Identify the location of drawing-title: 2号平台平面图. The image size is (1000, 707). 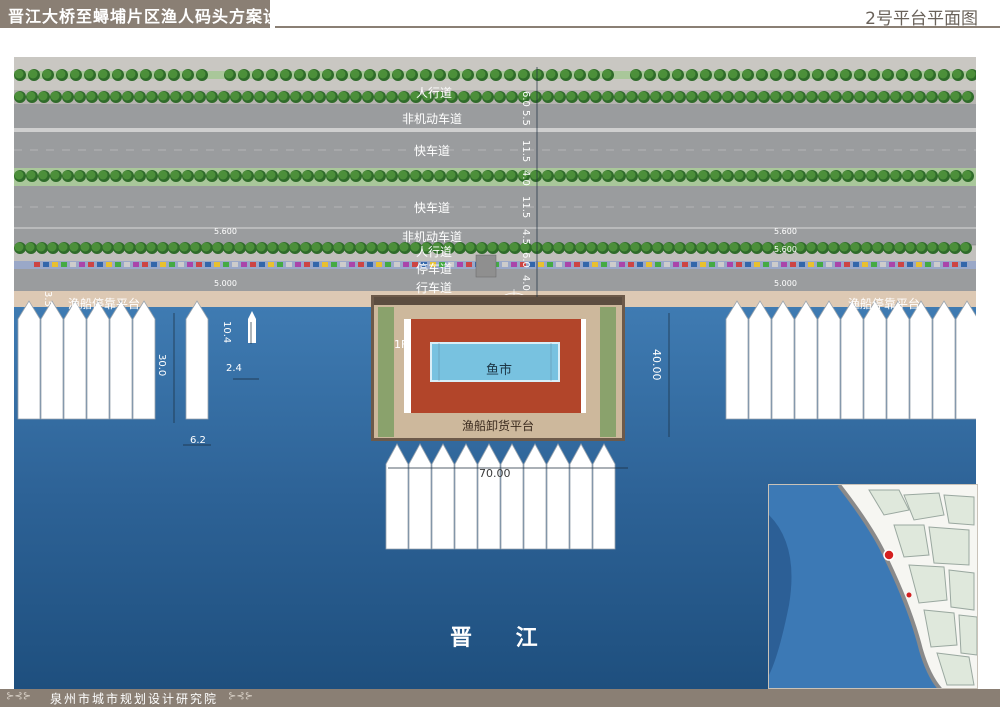
(921, 19).